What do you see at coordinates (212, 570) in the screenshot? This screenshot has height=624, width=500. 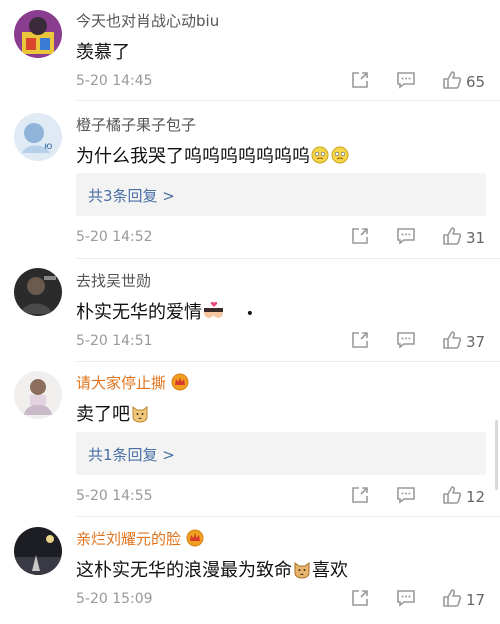 I see `comment-text: 这朴实无华的浪漫最为致命 喜欢` at bounding box center [212, 570].